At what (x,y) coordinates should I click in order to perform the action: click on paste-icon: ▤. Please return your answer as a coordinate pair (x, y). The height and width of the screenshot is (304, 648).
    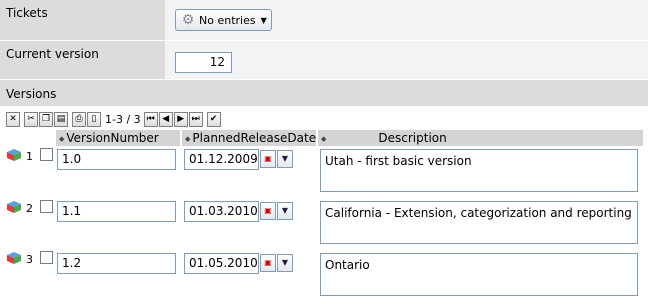
    Looking at the image, I should click on (61, 119).